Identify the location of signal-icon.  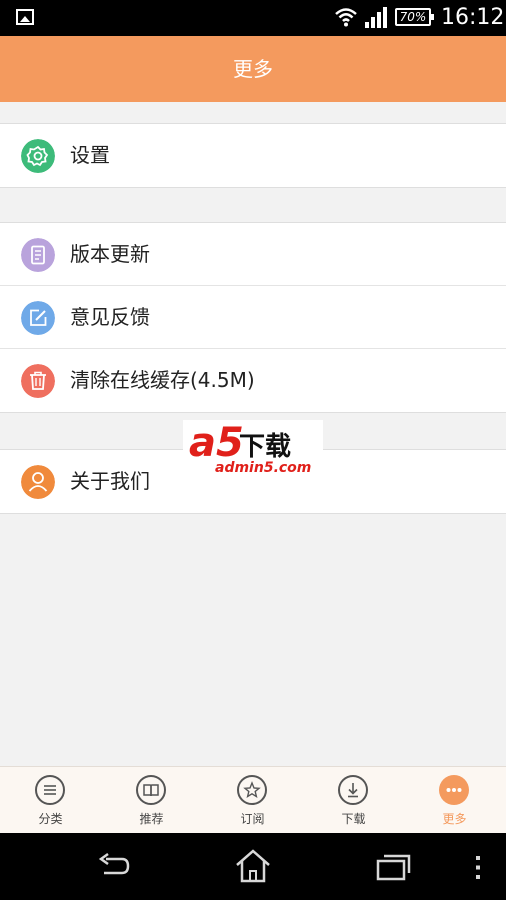
(376, 17).